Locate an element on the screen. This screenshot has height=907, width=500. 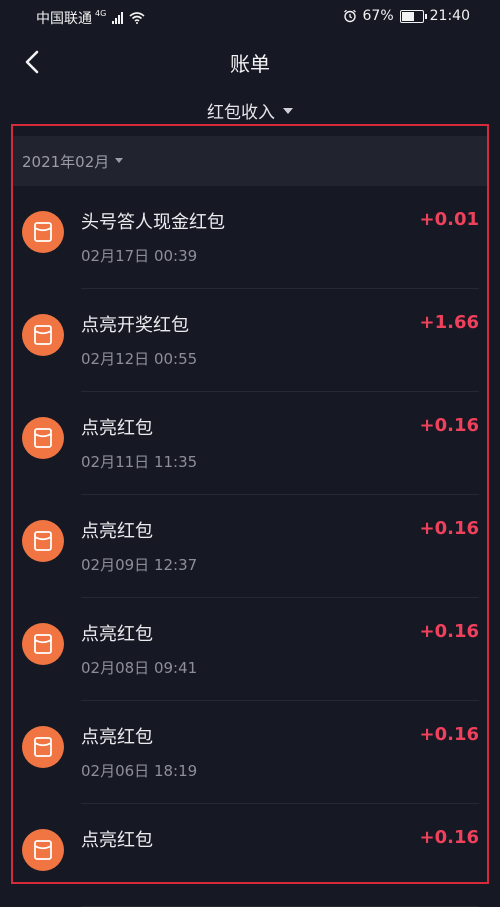
status-right: 67% 21:40 is located at coordinates (406, 16).